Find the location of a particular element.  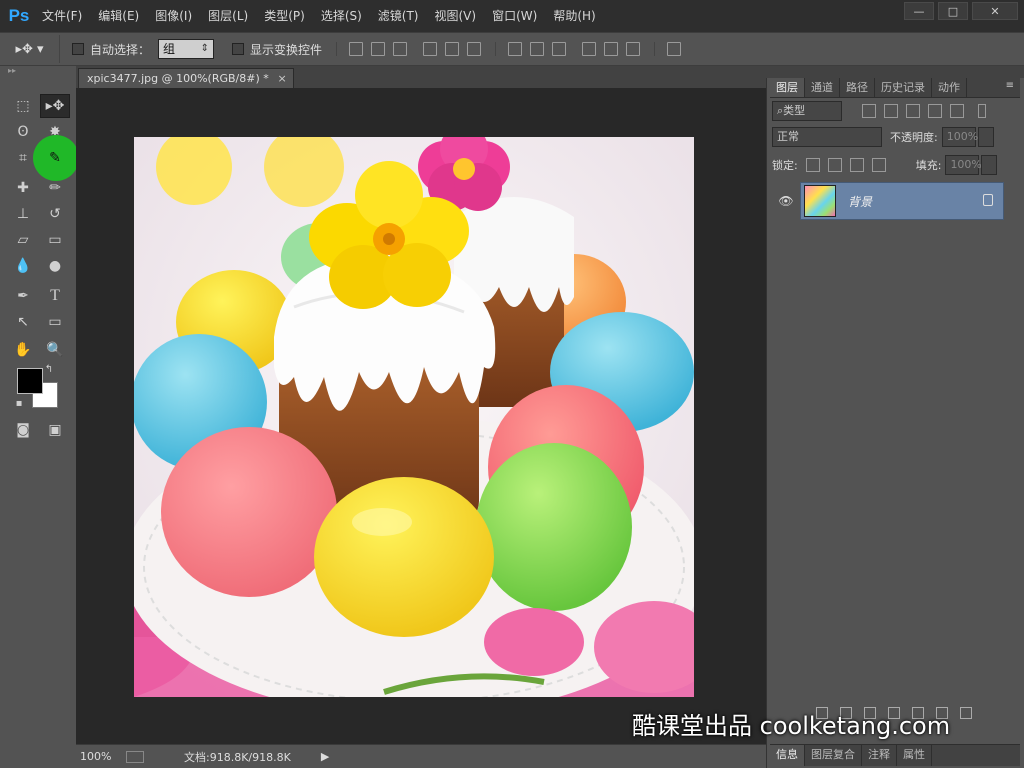

tab-layer-comps: 图层复合 is located at coordinates (833, 755).